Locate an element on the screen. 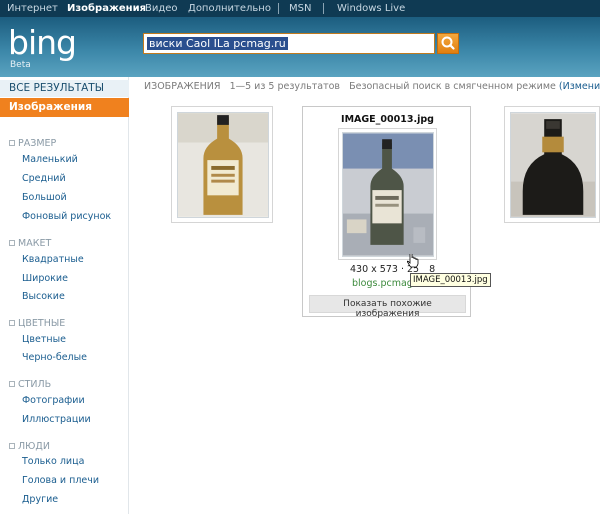 Image resolution: width=600 pixels, height=514 pixels. filter-bw: Черно-белые is located at coordinates (54, 357).